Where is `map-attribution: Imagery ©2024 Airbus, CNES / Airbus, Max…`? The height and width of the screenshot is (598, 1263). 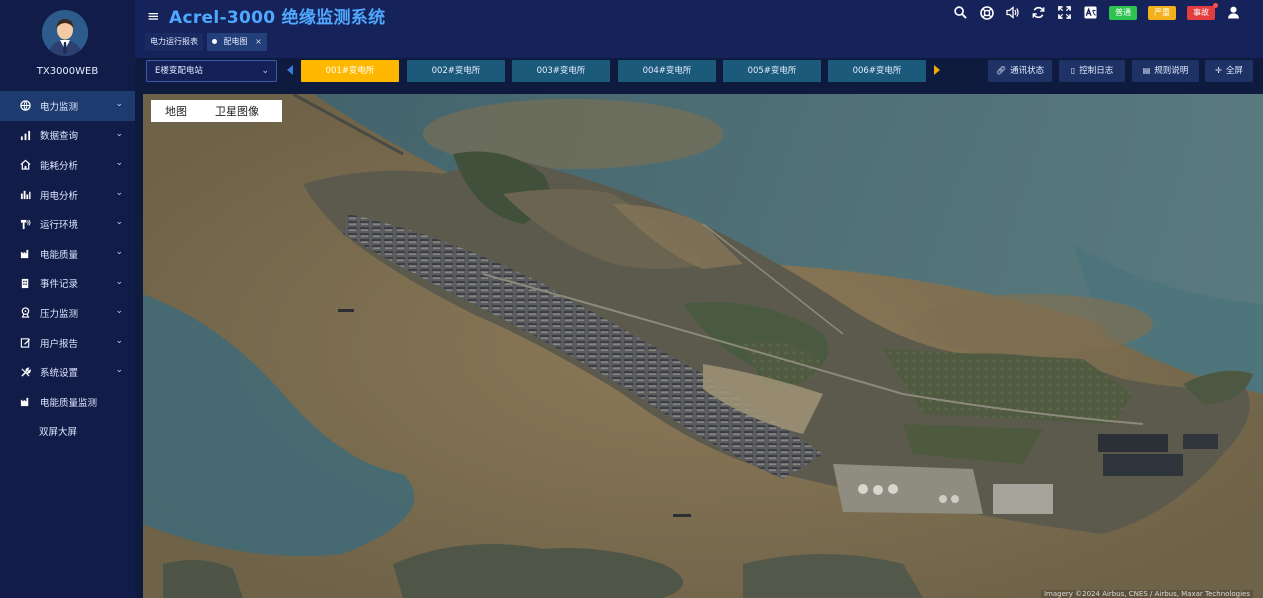
map-attribution: Imagery ©2024 Airbus, CNES / Airbus, Max… is located at coordinates (1146, 594).